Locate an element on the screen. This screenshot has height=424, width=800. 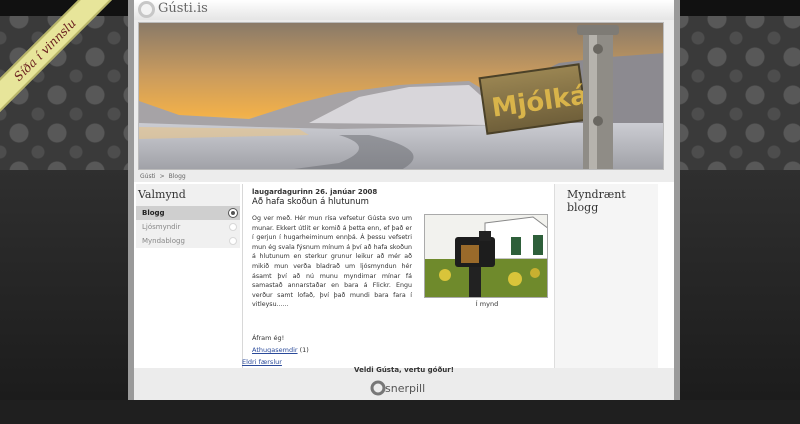
older-posts-link: Eldri færslur is located at coordinates (262, 362).